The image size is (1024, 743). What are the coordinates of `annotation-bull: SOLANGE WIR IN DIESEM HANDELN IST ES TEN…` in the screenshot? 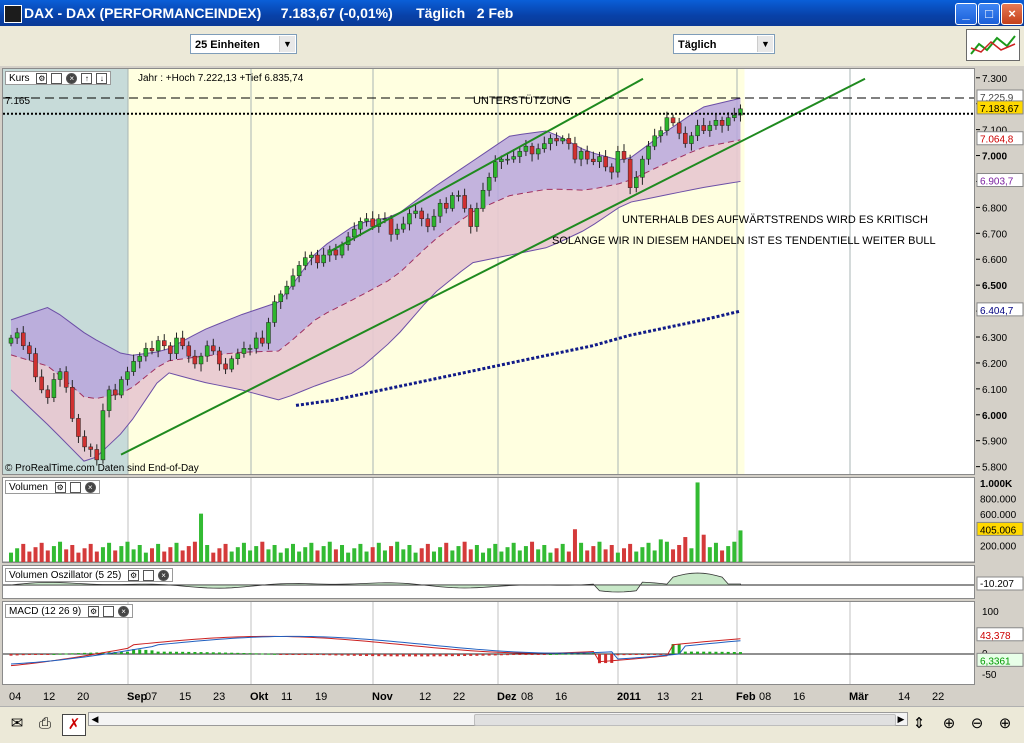 It's located at (744, 241).